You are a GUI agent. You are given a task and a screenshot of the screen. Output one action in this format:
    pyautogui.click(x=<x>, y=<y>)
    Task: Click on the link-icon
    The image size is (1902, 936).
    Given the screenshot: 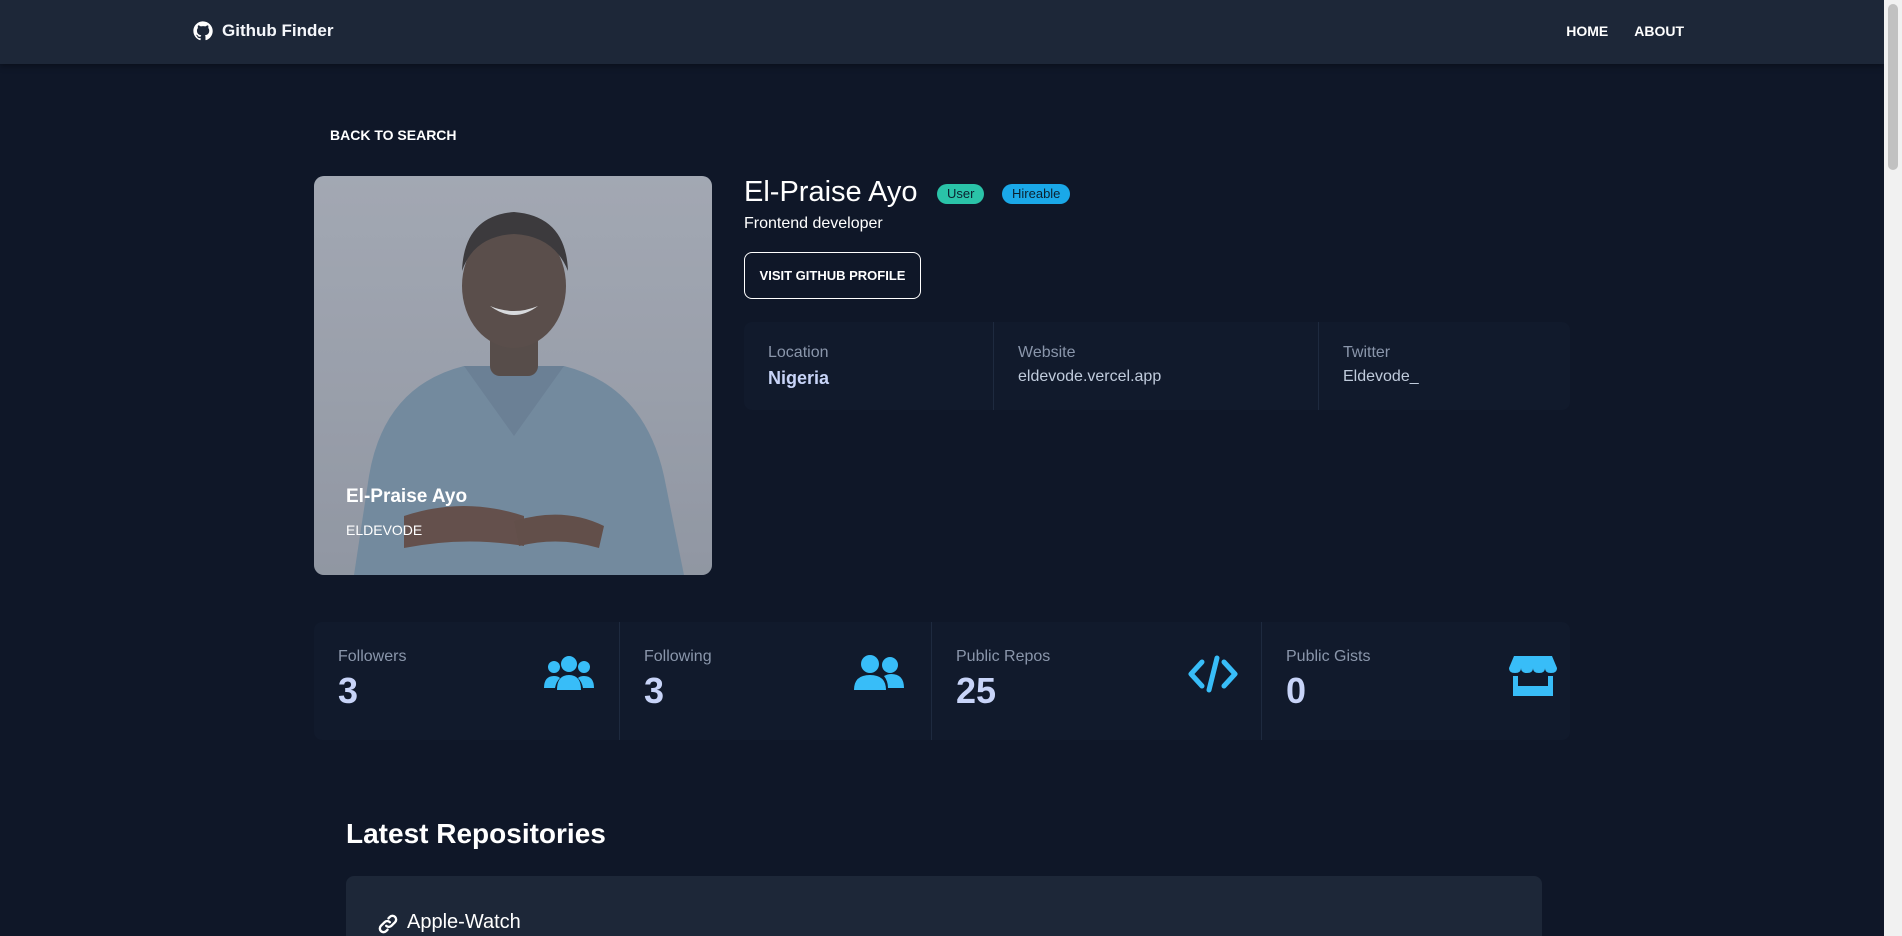 What is the action you would take?
    pyautogui.click(x=388, y=924)
    